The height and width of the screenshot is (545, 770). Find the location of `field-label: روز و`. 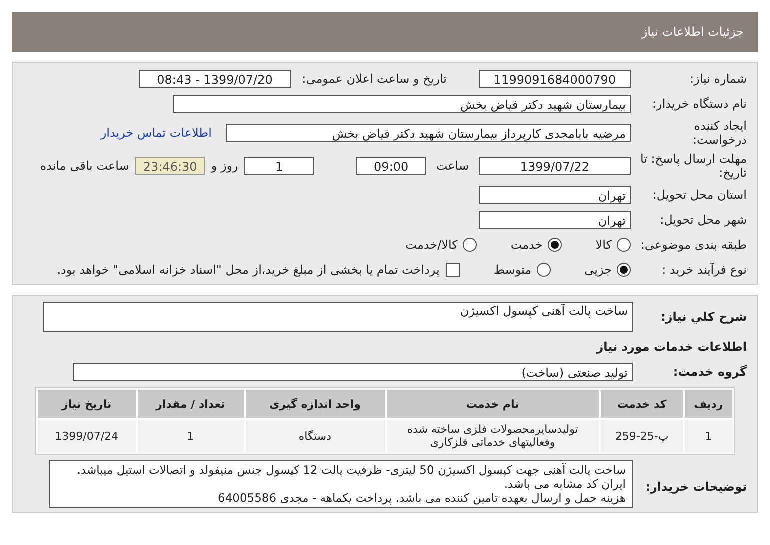

field-label: روز و is located at coordinates (224, 166).